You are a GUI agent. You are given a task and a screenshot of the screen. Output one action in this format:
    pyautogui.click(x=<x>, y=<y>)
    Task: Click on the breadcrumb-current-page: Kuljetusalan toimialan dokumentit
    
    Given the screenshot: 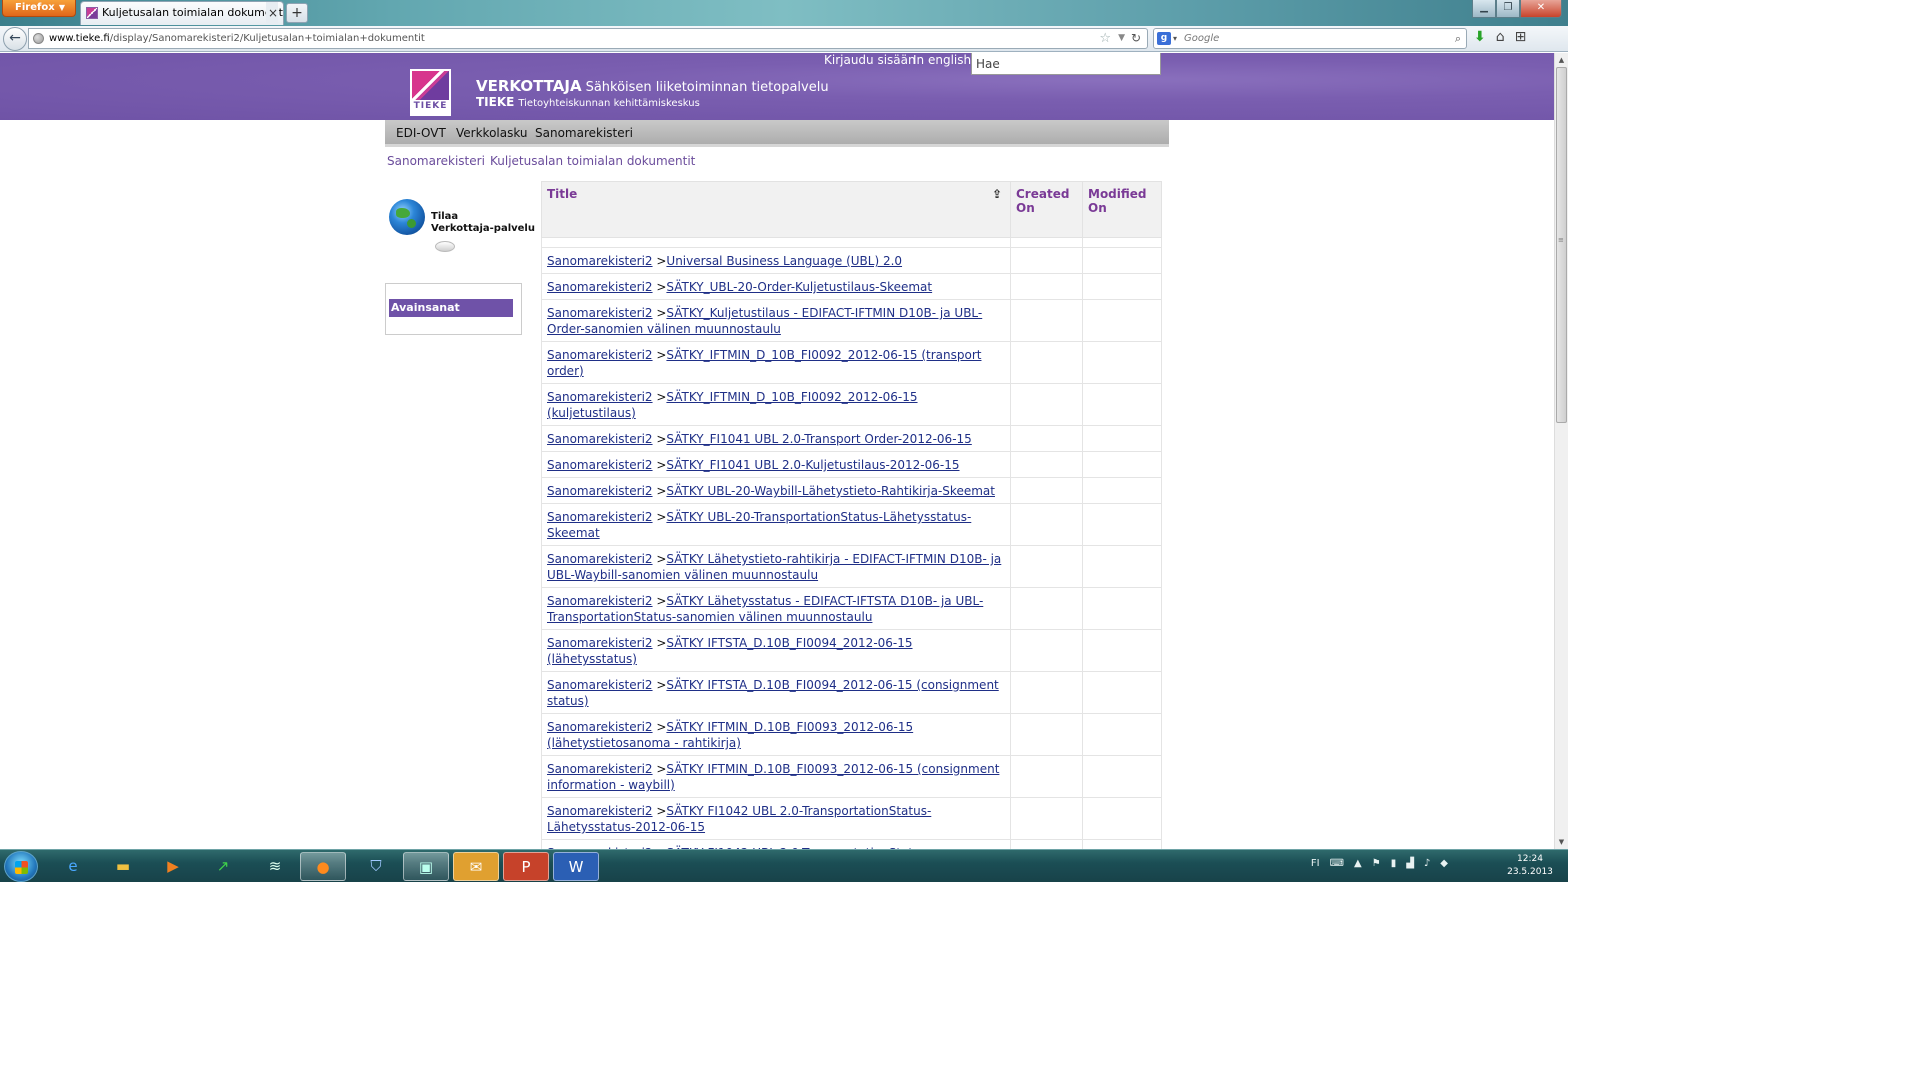 What is the action you would take?
    pyautogui.click(x=592, y=161)
    